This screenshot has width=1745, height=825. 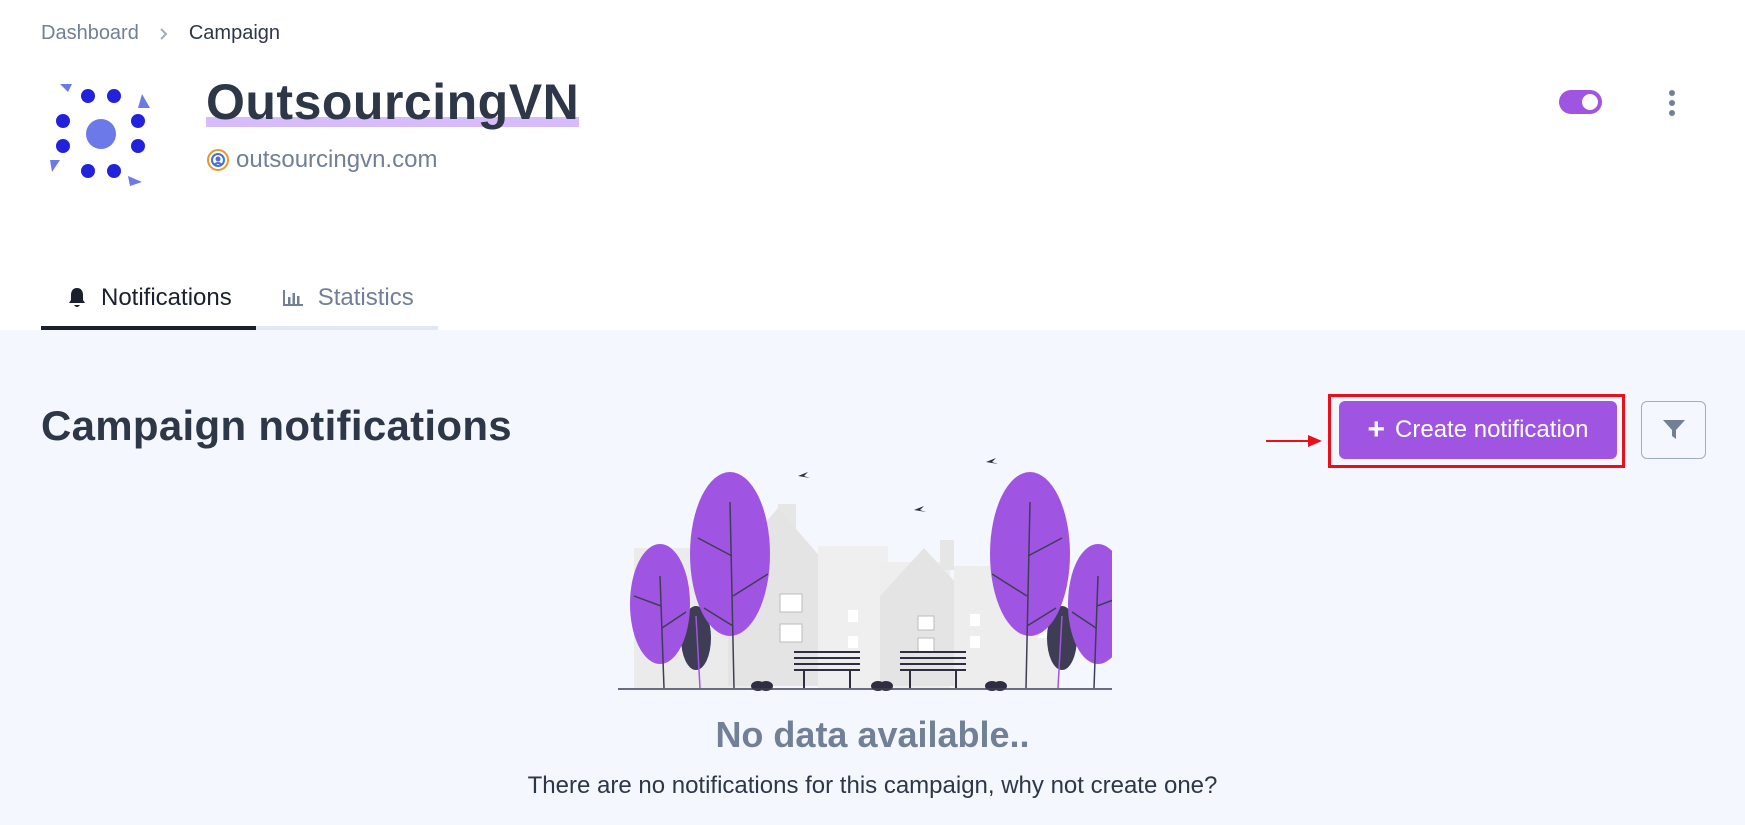 I want to click on campaign-name: OutsourcingVN, so click(x=393, y=102).